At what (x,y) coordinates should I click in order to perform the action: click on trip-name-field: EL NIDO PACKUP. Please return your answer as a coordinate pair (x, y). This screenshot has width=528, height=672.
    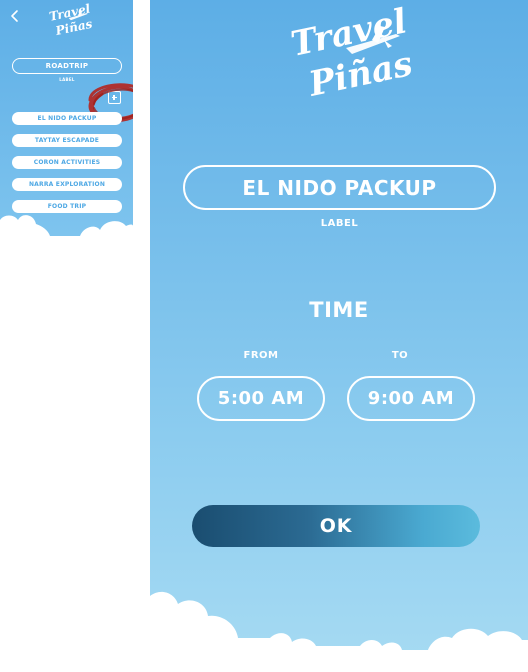
    Looking at the image, I should click on (339, 187).